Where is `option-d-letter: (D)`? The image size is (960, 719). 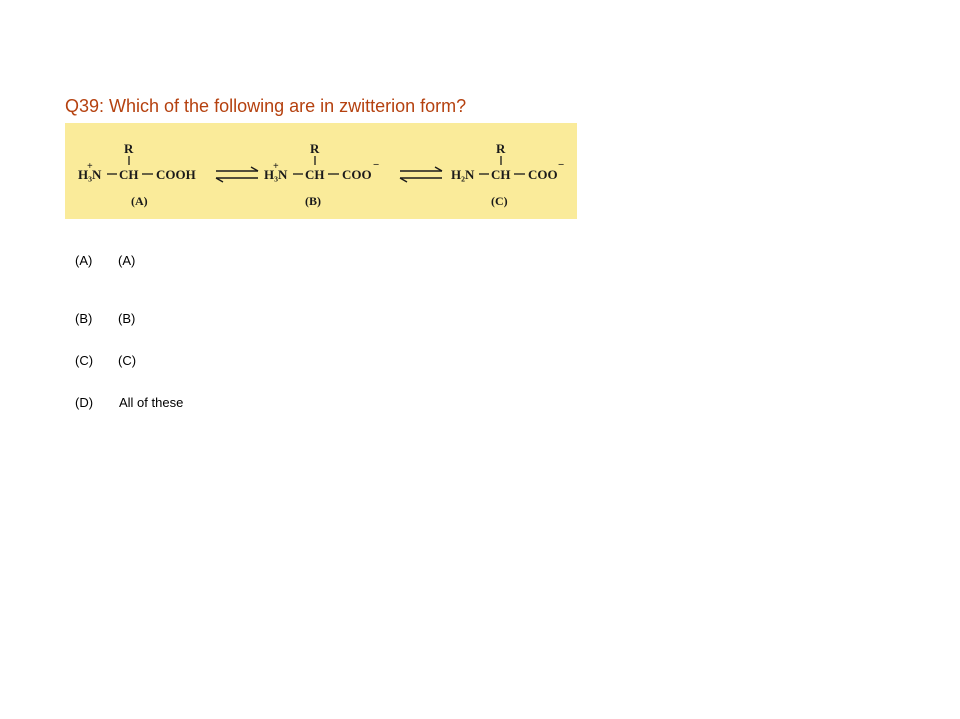
option-d-letter: (D) is located at coordinates (84, 402).